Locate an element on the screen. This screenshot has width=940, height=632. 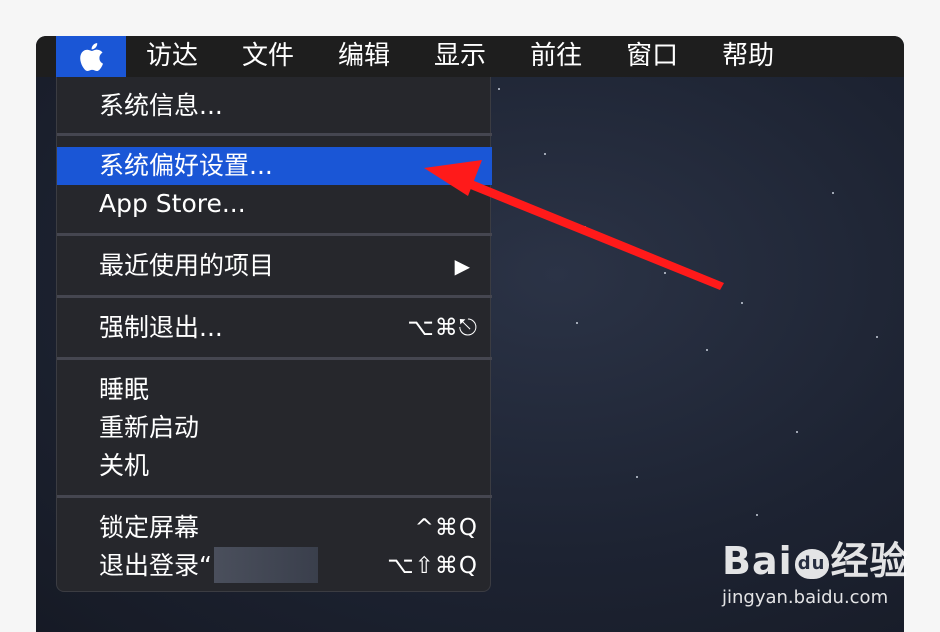
menu-view: 显示 is located at coordinates (460, 56).